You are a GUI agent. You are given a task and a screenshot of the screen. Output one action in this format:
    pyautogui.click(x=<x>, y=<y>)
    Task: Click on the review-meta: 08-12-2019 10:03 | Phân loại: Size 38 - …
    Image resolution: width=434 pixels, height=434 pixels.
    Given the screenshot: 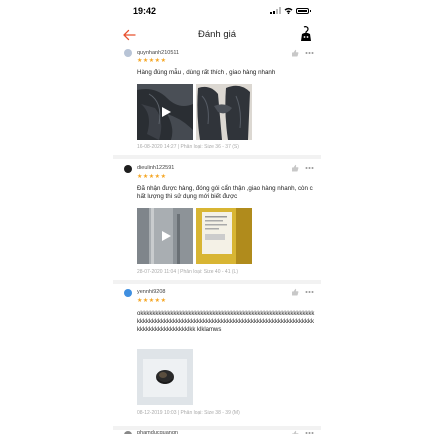 What is the action you would take?
    pyautogui.click(x=188, y=413)
    